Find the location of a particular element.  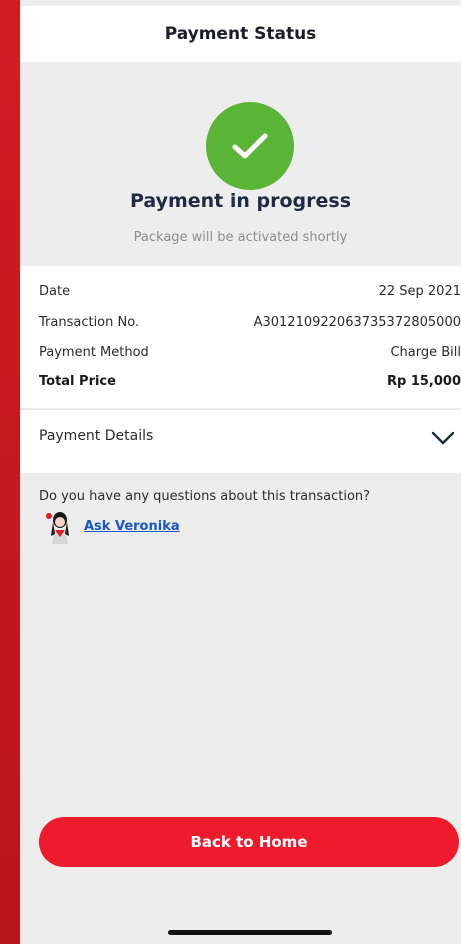

chevron-down-icon is located at coordinates (443, 438).